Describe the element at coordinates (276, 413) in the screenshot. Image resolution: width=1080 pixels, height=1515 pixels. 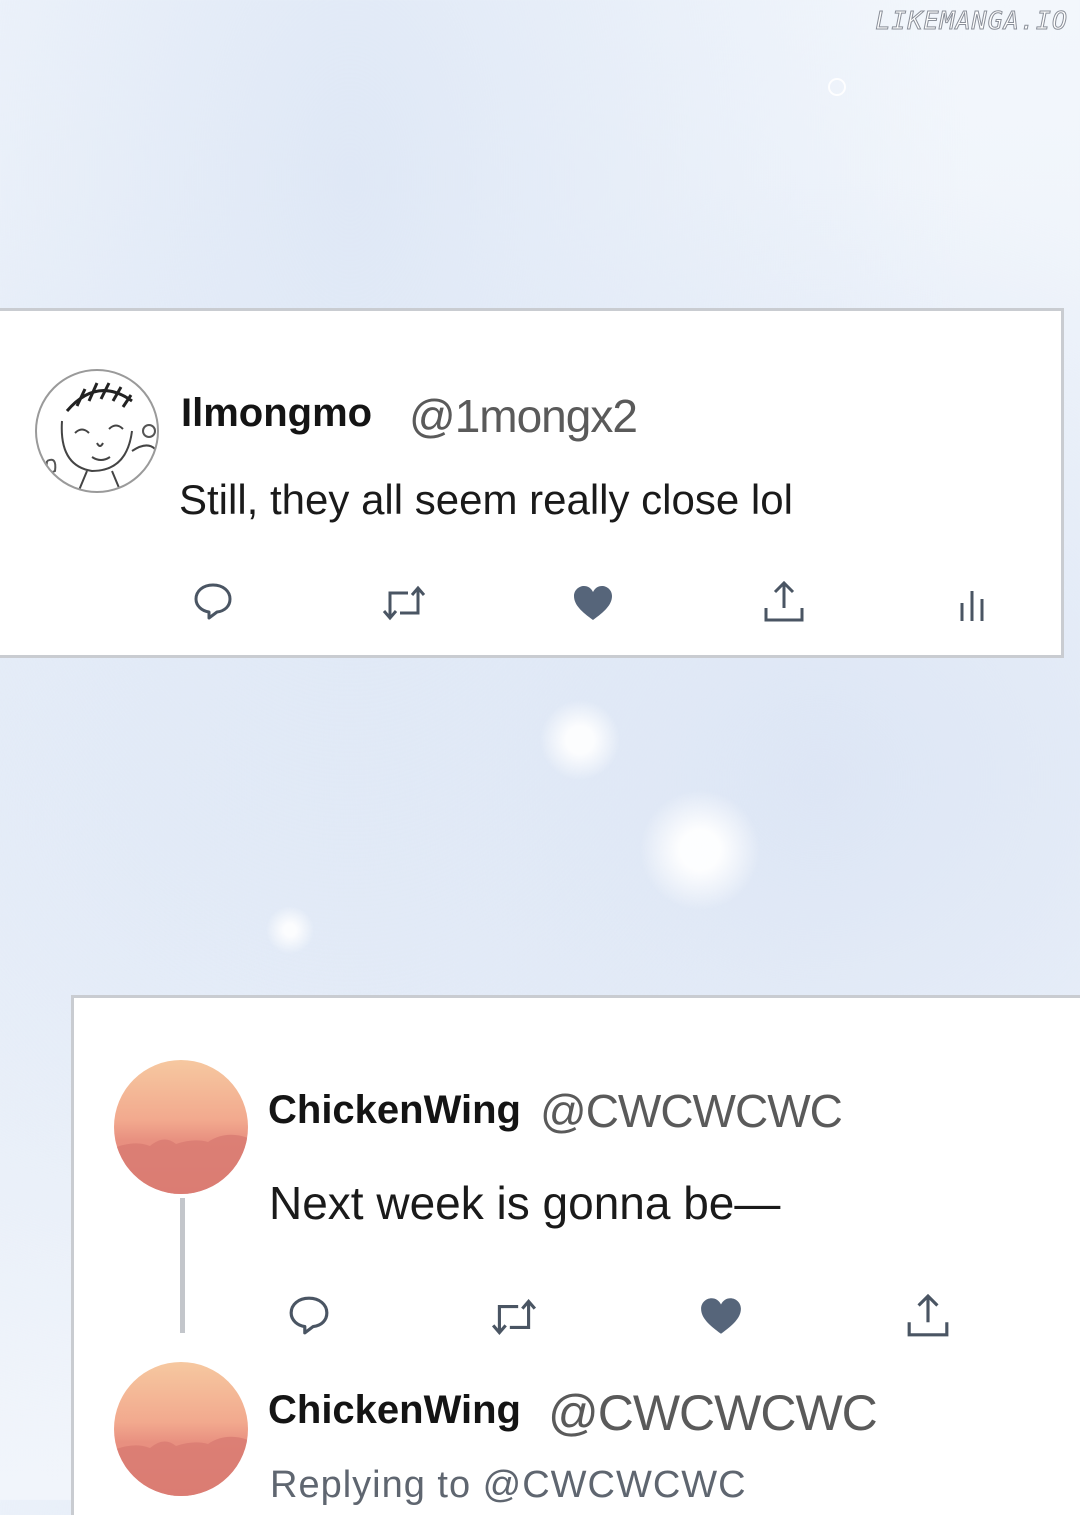
I see `tweet-author-name: Ilmongmo` at that location.